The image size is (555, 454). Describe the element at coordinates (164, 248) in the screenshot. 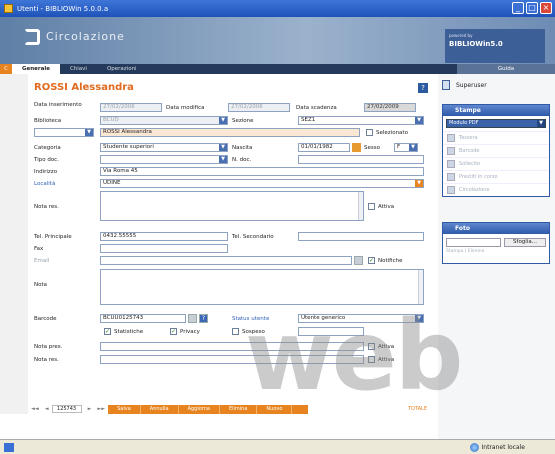

I see `fax-field` at that location.